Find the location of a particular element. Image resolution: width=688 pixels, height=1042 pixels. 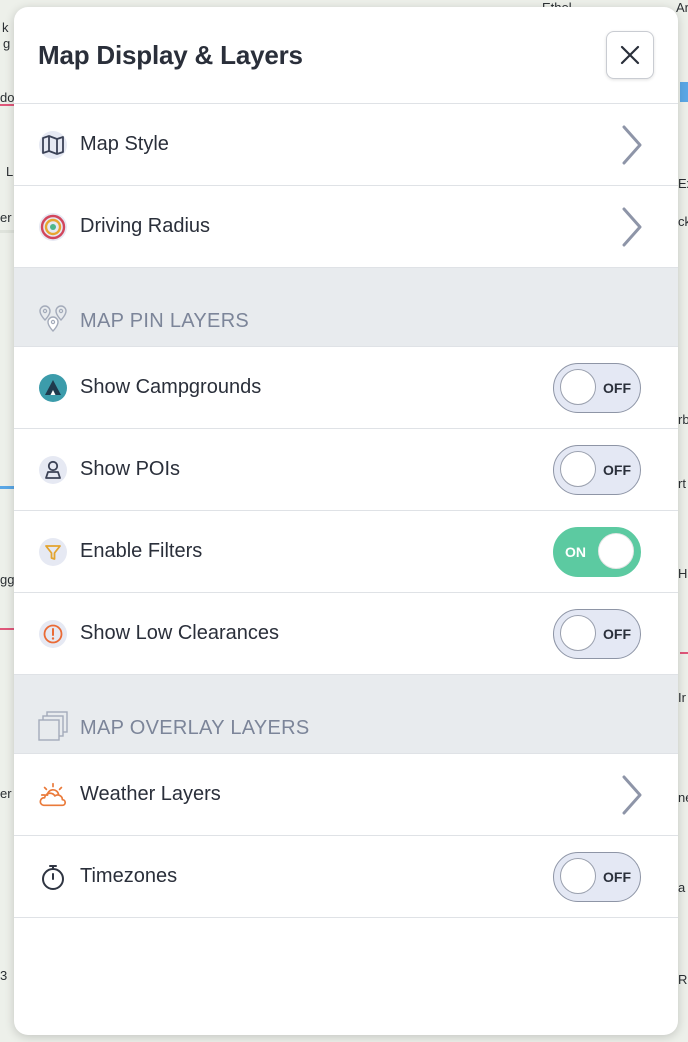

driving-radius-label: Driving Radius is located at coordinates (145, 226).